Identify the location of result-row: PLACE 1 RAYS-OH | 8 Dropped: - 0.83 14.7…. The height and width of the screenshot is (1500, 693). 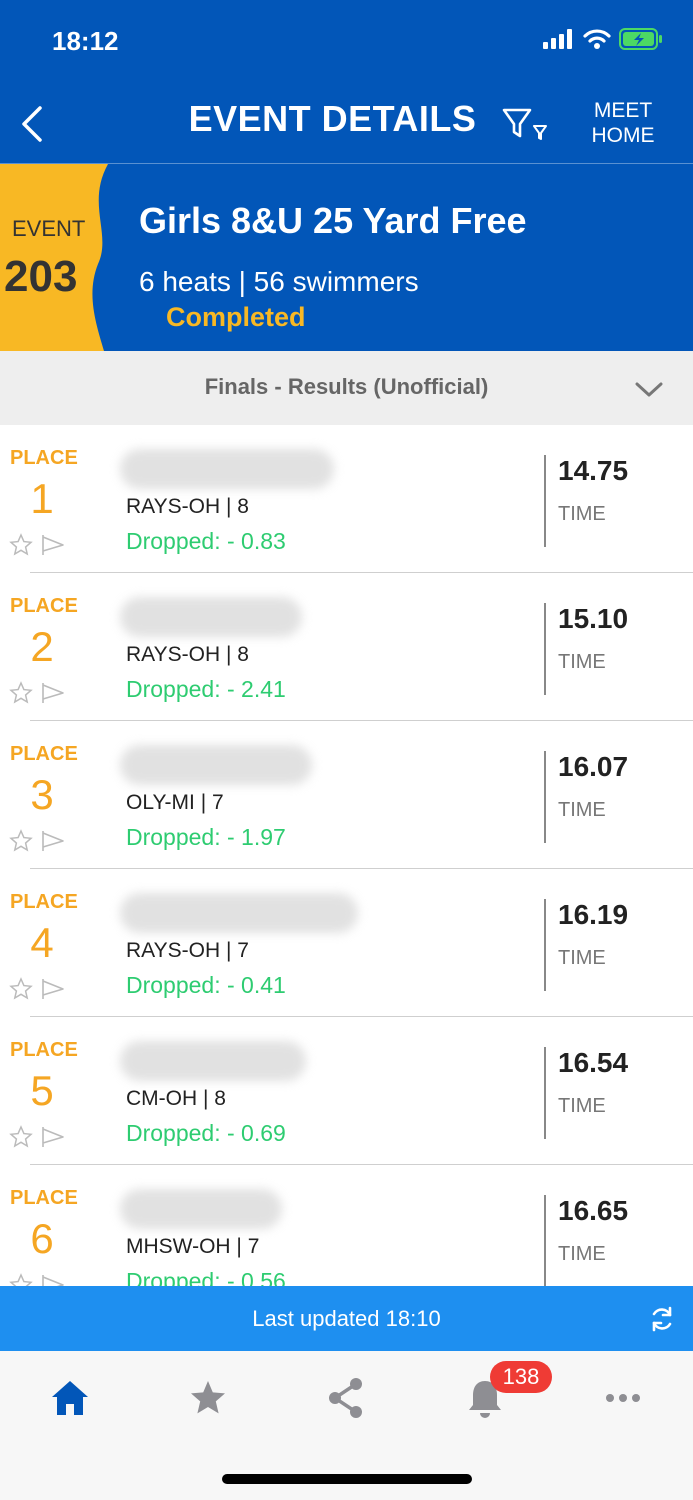
(346, 499).